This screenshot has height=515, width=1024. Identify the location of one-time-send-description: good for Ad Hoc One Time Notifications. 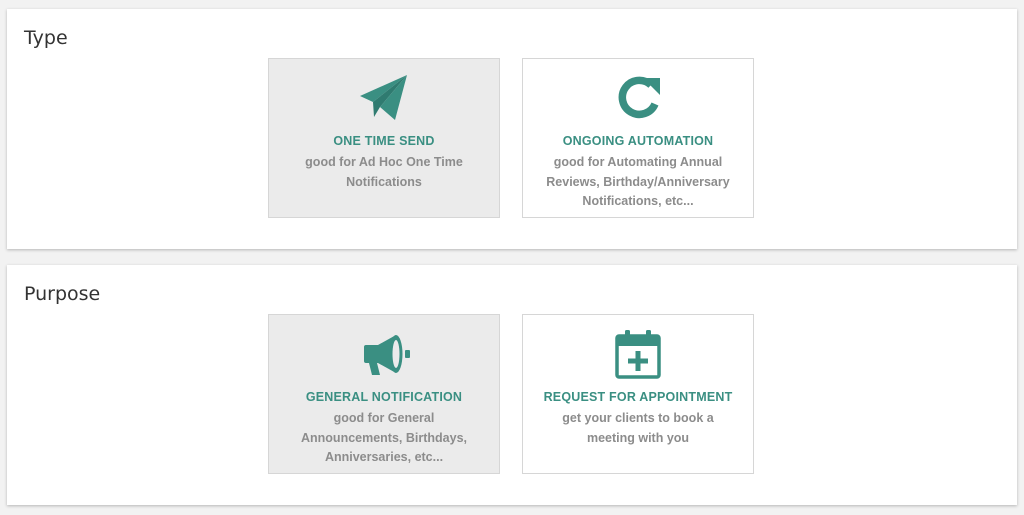
(384, 172).